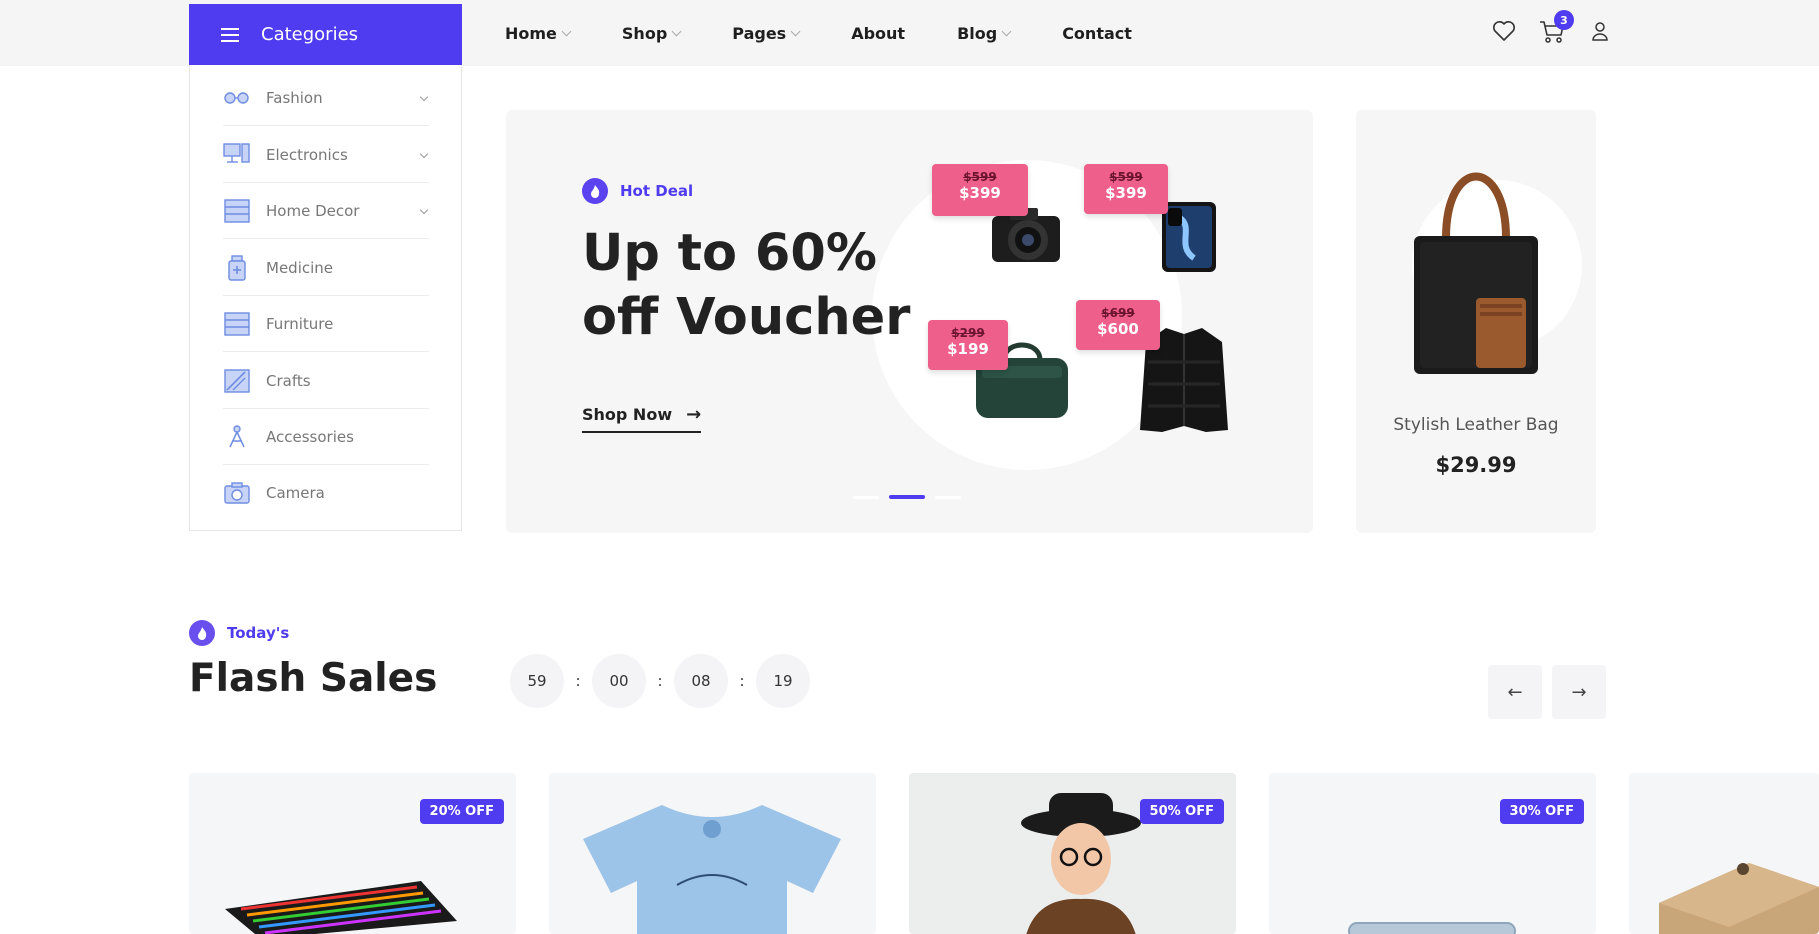  What do you see at coordinates (1118, 313) in the screenshot?
I see `old-price: $699` at bounding box center [1118, 313].